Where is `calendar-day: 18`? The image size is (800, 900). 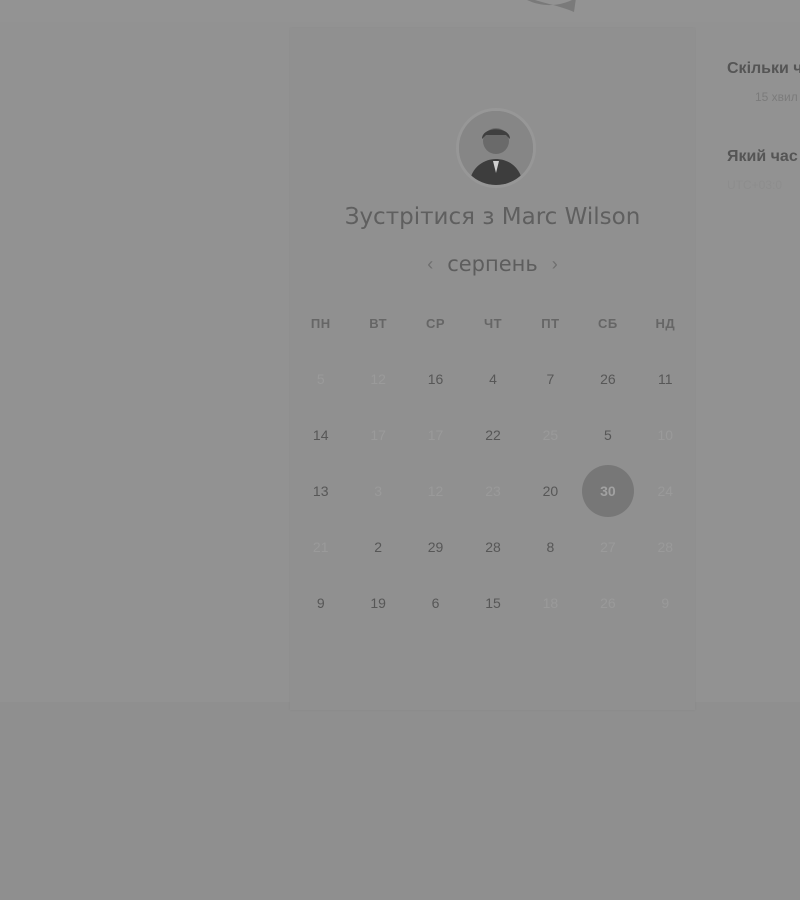 calendar-day: 18 is located at coordinates (550, 603).